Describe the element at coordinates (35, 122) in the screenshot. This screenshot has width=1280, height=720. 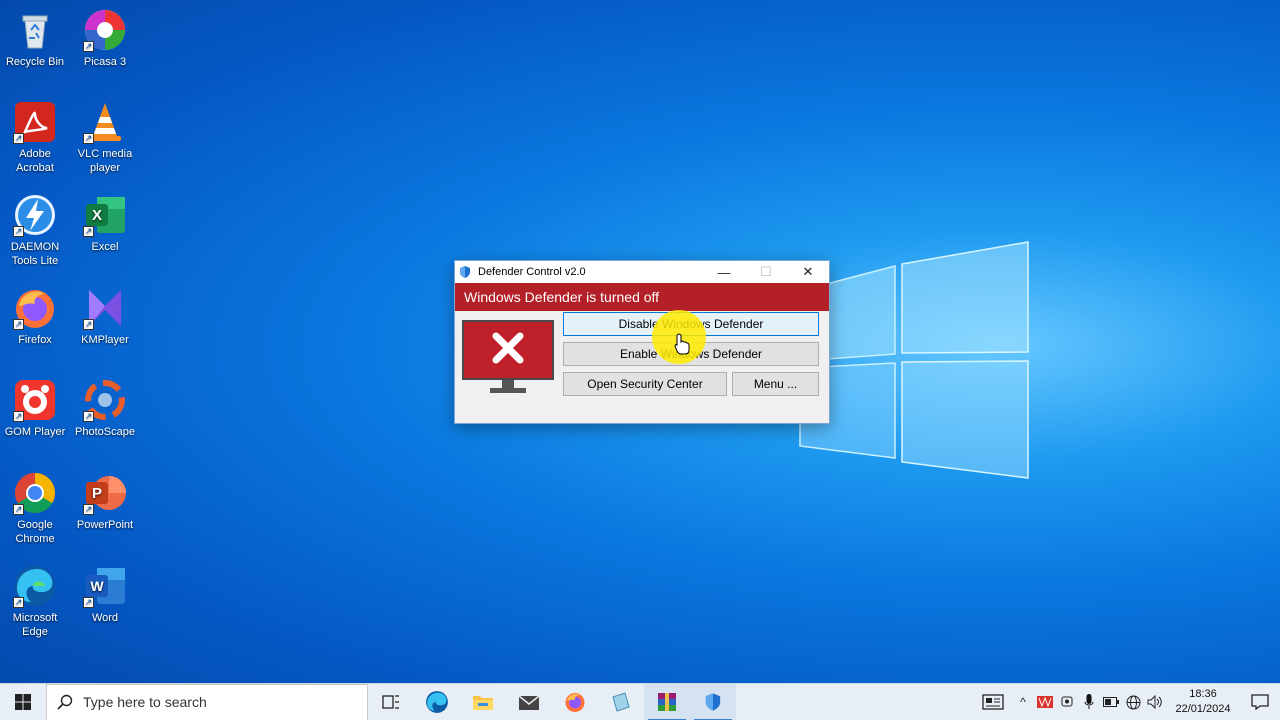
I see `adobe-acrobat-icon: ↗` at that location.